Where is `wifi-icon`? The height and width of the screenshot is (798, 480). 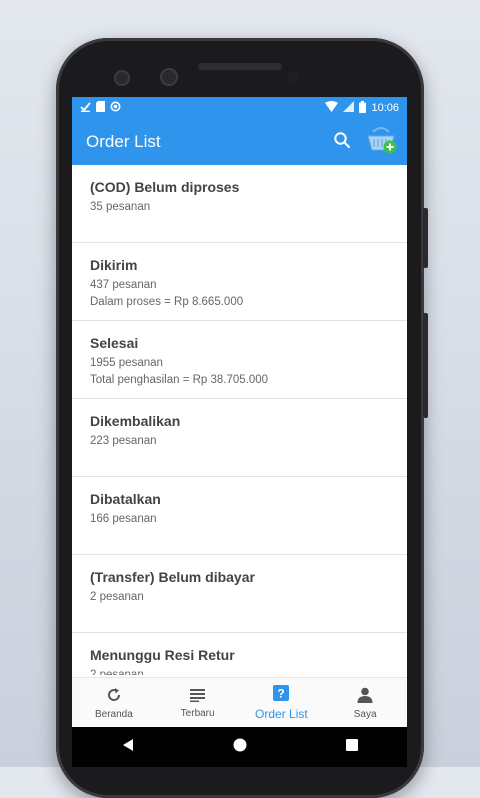 wifi-icon is located at coordinates (332, 108).